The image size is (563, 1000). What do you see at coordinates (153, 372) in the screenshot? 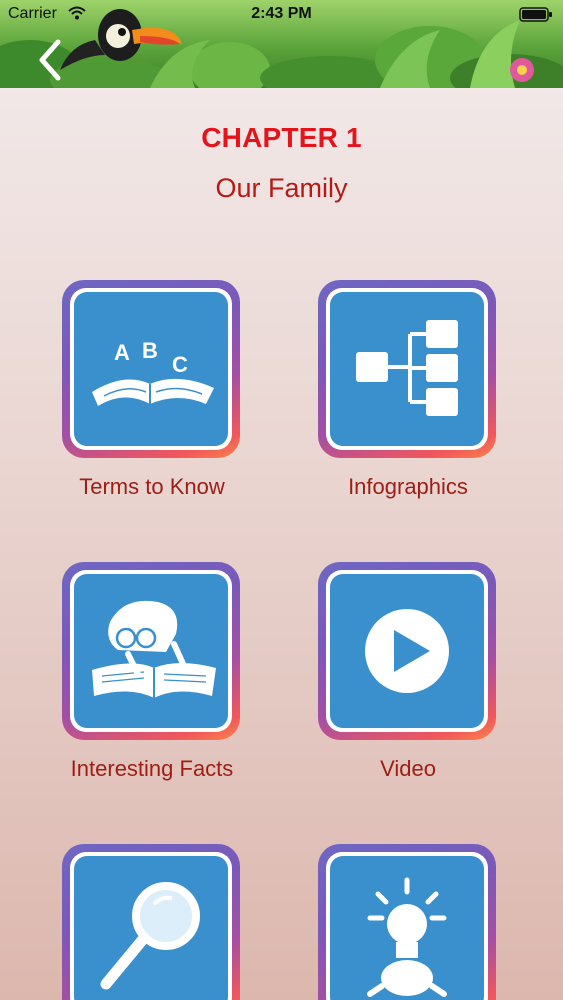
I see `open-book-abc-icon: A B C` at bounding box center [153, 372].